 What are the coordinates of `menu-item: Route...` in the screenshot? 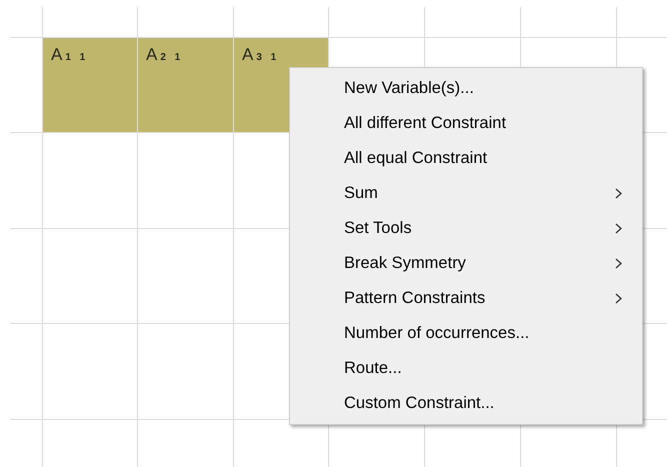 It's located at (466, 368).